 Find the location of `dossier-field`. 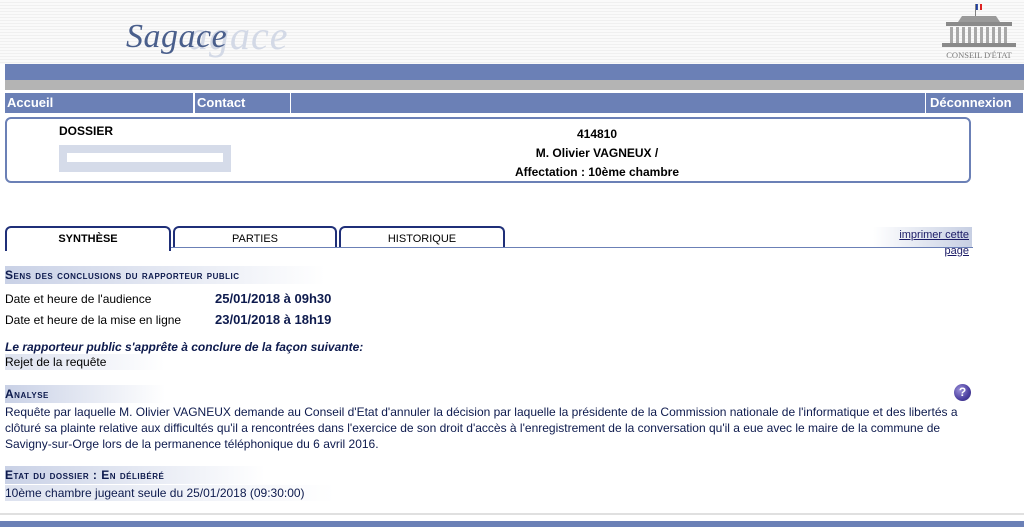

dossier-field is located at coordinates (145, 158).